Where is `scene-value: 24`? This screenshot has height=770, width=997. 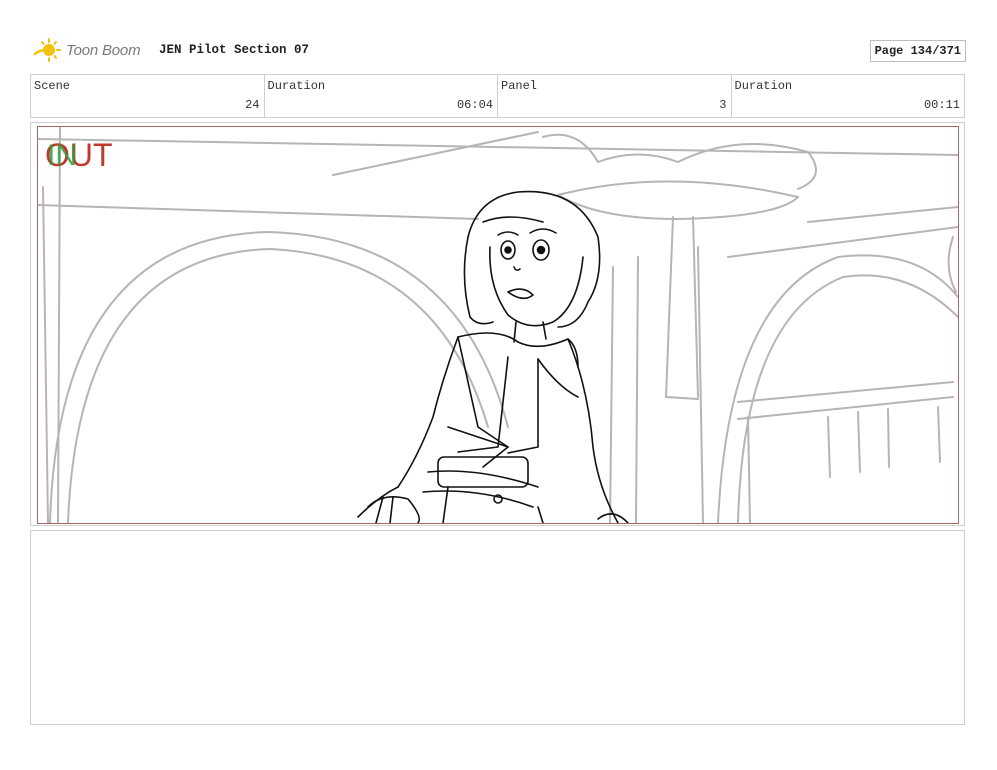
scene-value: 24 is located at coordinates (252, 105).